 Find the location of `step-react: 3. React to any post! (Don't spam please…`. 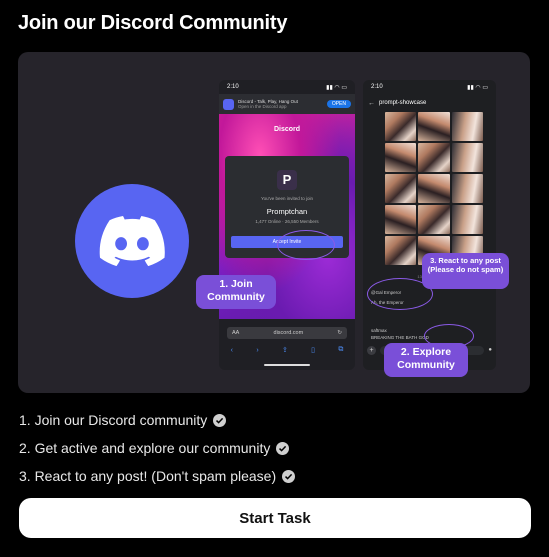

step-react: 3. React to any post! (Don't spam please… is located at coordinates (157, 476).